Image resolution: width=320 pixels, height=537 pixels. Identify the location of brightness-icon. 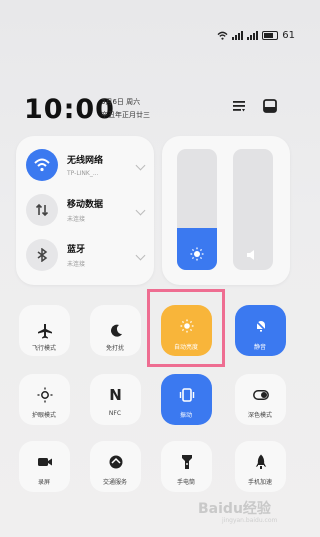
(197, 254).